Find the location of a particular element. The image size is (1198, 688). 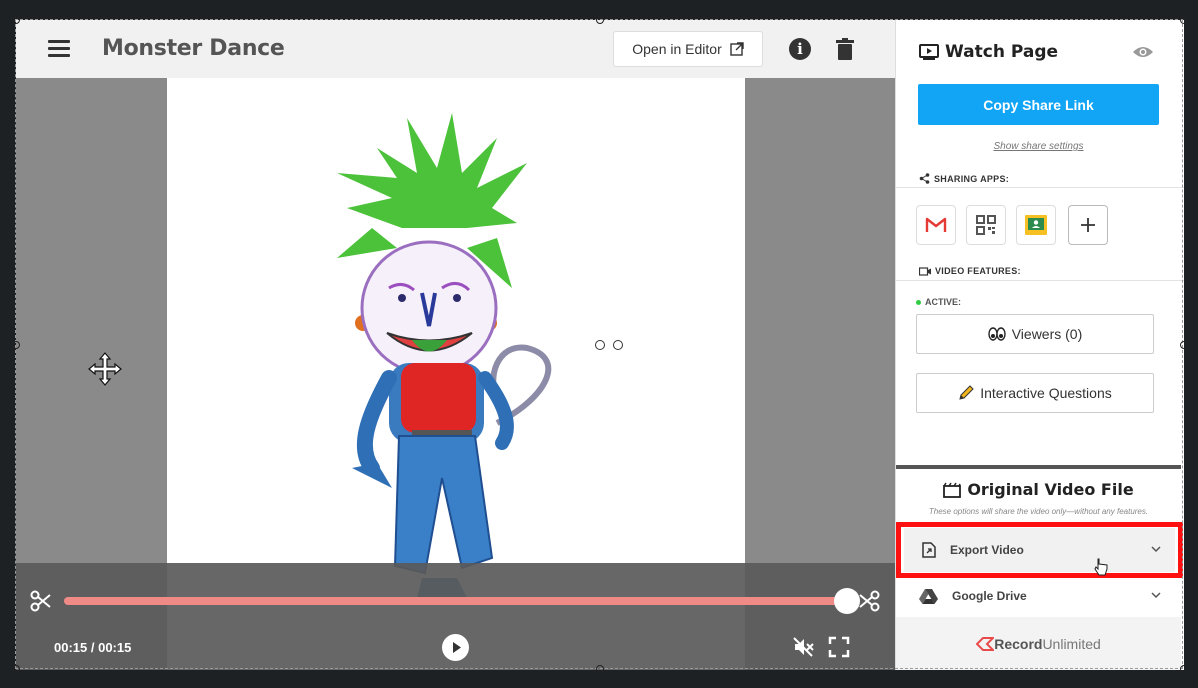

mute-icon is located at coordinates (803, 647).